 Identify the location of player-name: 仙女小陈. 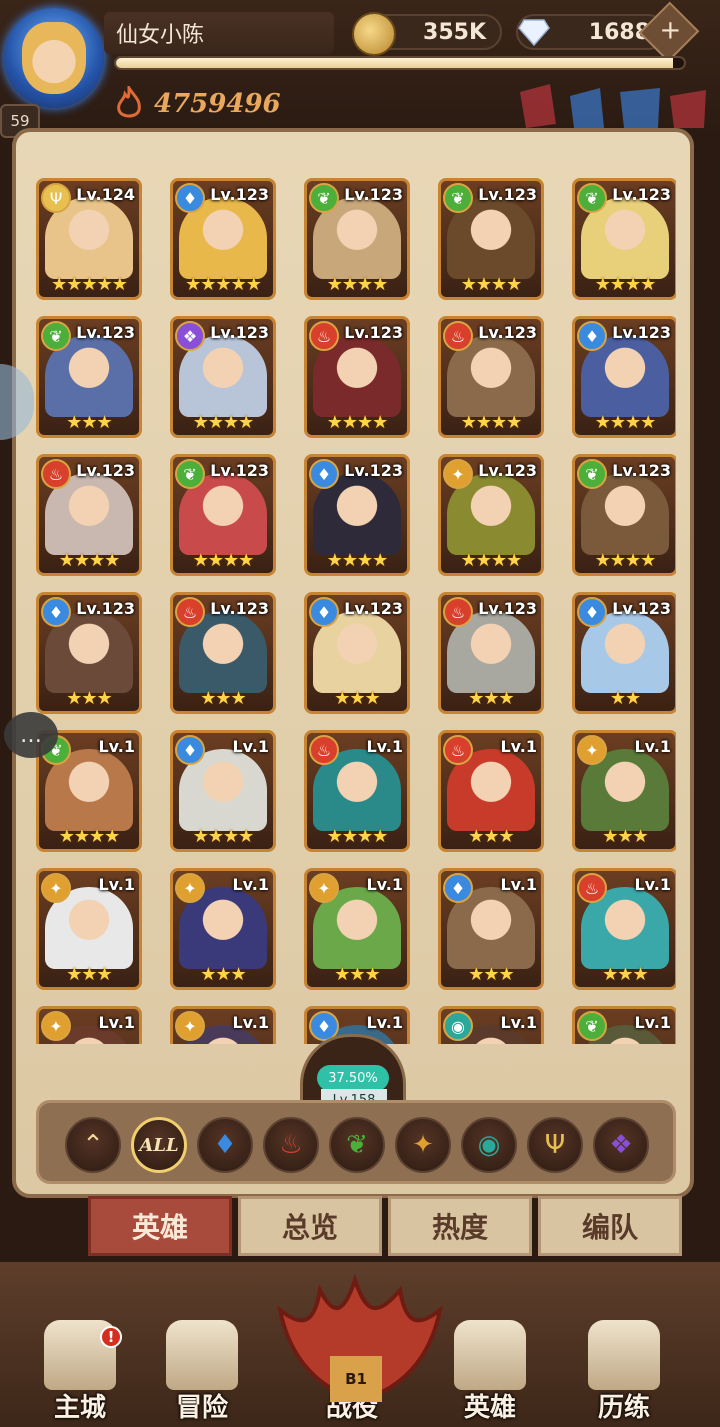
(219, 33).